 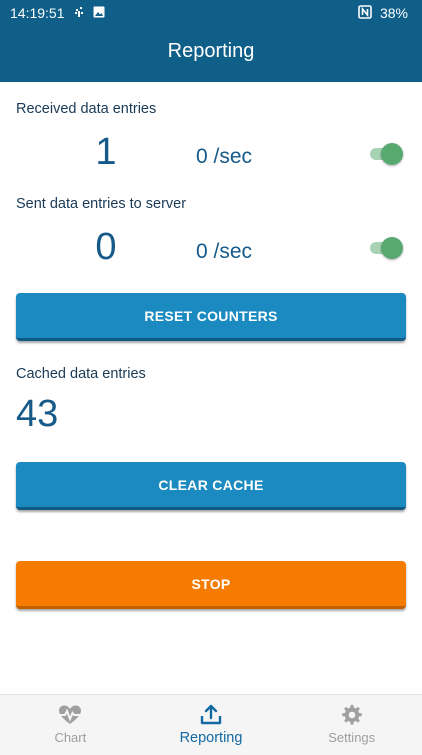 What do you see at coordinates (106, 247) in the screenshot?
I see `sent-count: 0` at bounding box center [106, 247].